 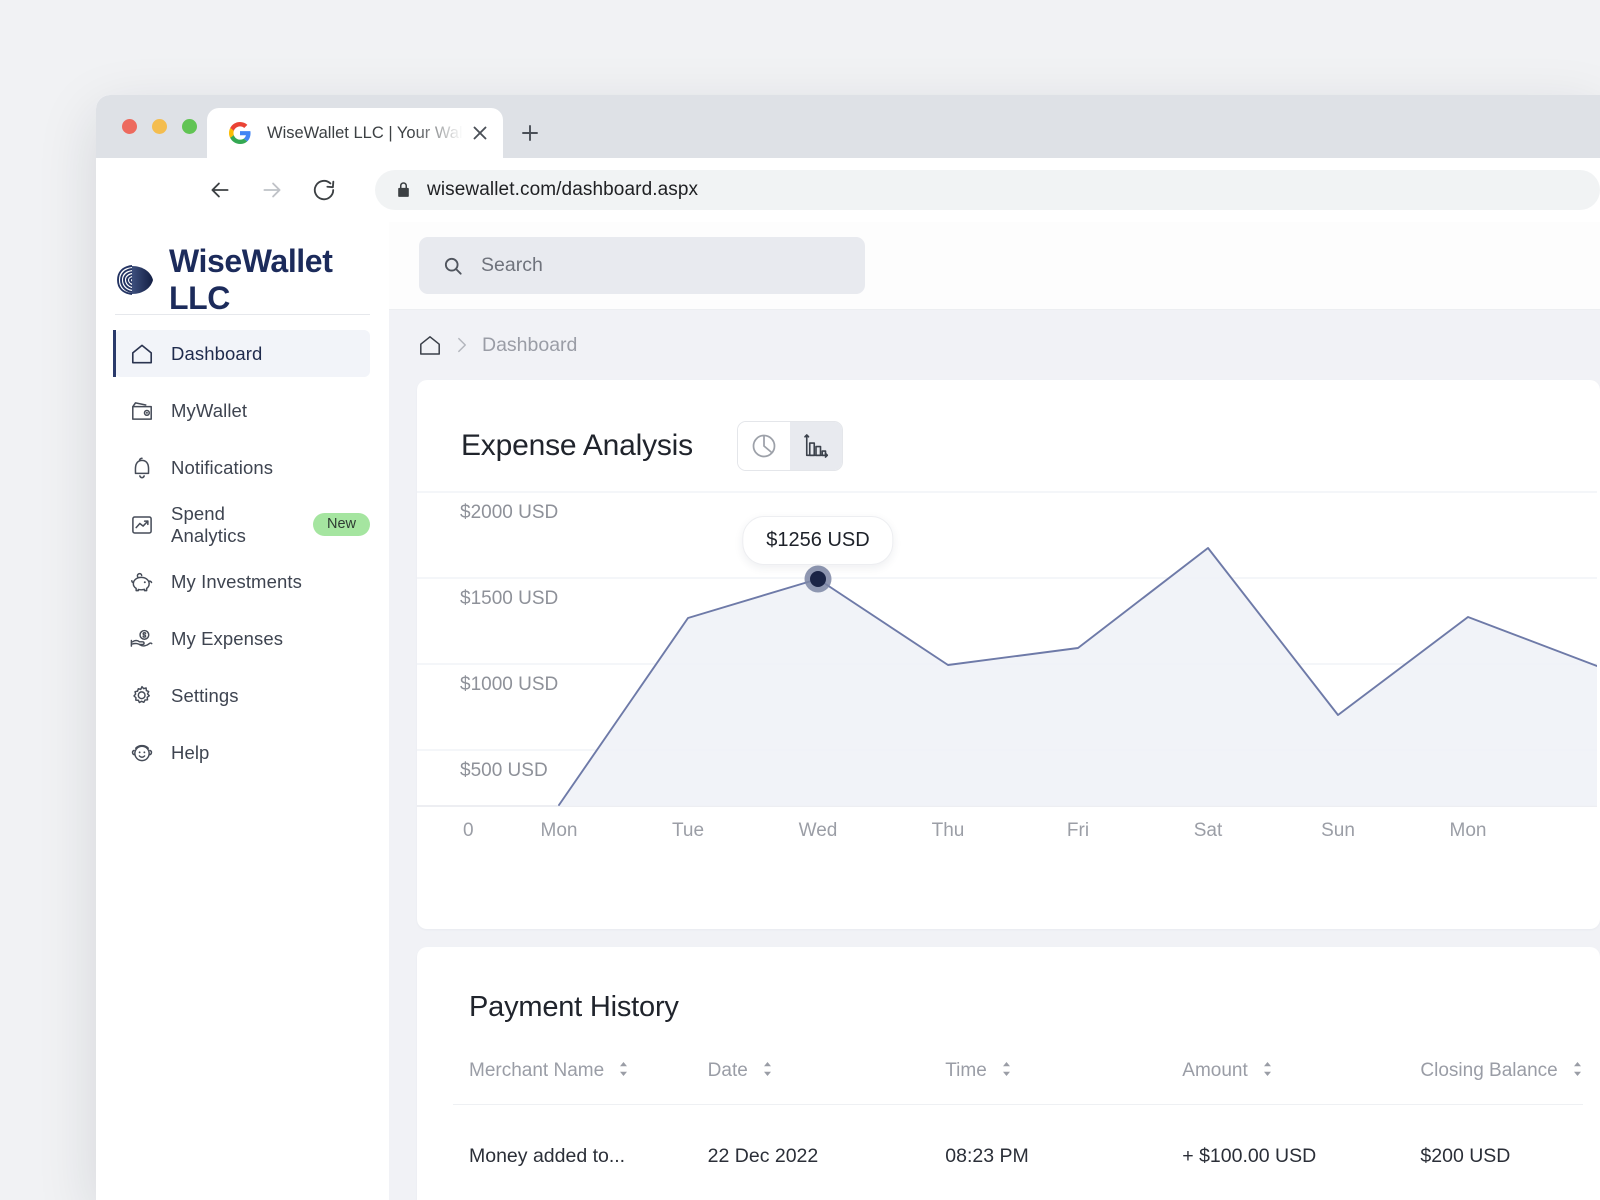 I want to click on column-header-closing-balance: Closing Balance, so click(x=1493, y=1082).